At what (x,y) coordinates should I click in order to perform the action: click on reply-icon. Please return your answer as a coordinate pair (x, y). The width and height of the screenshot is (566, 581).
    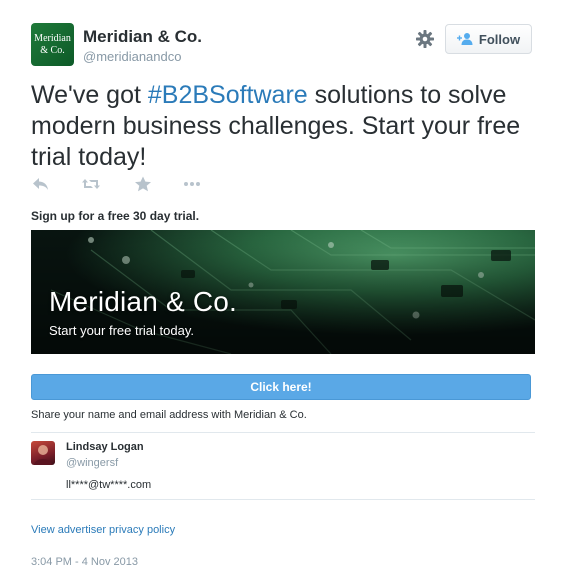
    Looking at the image, I should click on (41, 184).